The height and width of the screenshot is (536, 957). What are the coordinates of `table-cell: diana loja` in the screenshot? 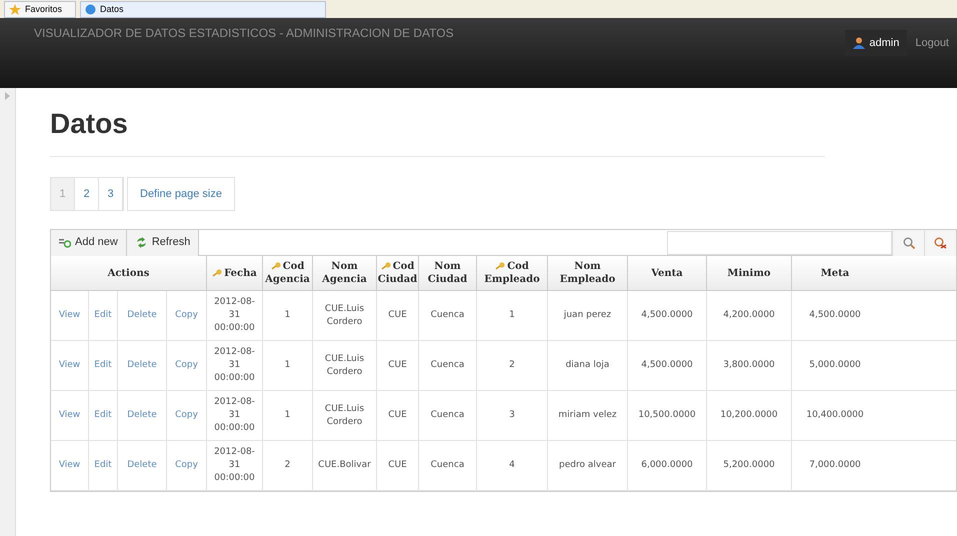 It's located at (588, 365).